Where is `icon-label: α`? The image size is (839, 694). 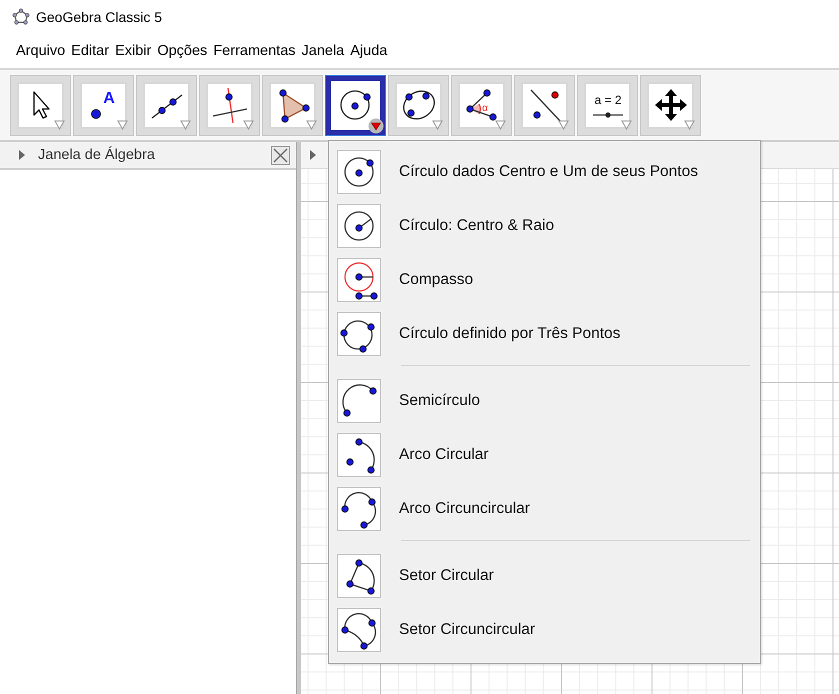 icon-label: α is located at coordinates (485, 108).